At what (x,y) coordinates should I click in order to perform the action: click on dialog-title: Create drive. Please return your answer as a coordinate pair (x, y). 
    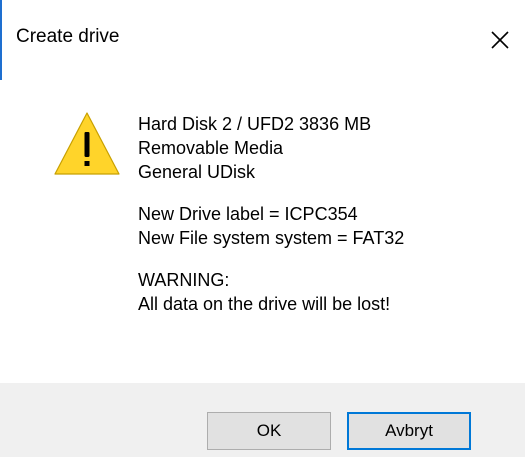
    Looking at the image, I should click on (68, 36).